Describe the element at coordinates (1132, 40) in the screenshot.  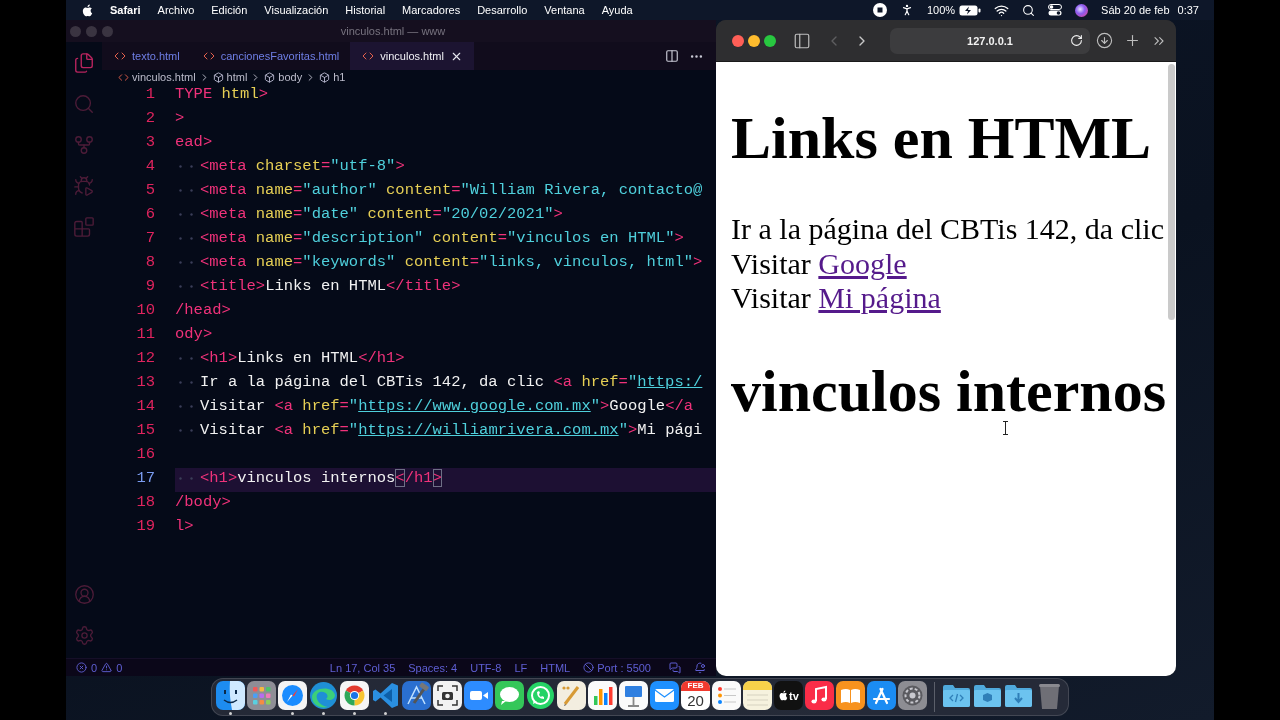
I see `plus-icon` at that location.